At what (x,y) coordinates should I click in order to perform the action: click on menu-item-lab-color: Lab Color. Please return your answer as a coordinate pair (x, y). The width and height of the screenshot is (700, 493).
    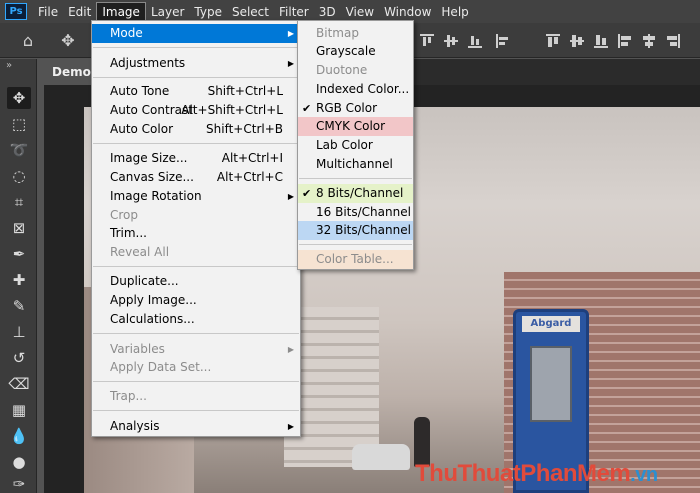
    Looking at the image, I should click on (355, 145).